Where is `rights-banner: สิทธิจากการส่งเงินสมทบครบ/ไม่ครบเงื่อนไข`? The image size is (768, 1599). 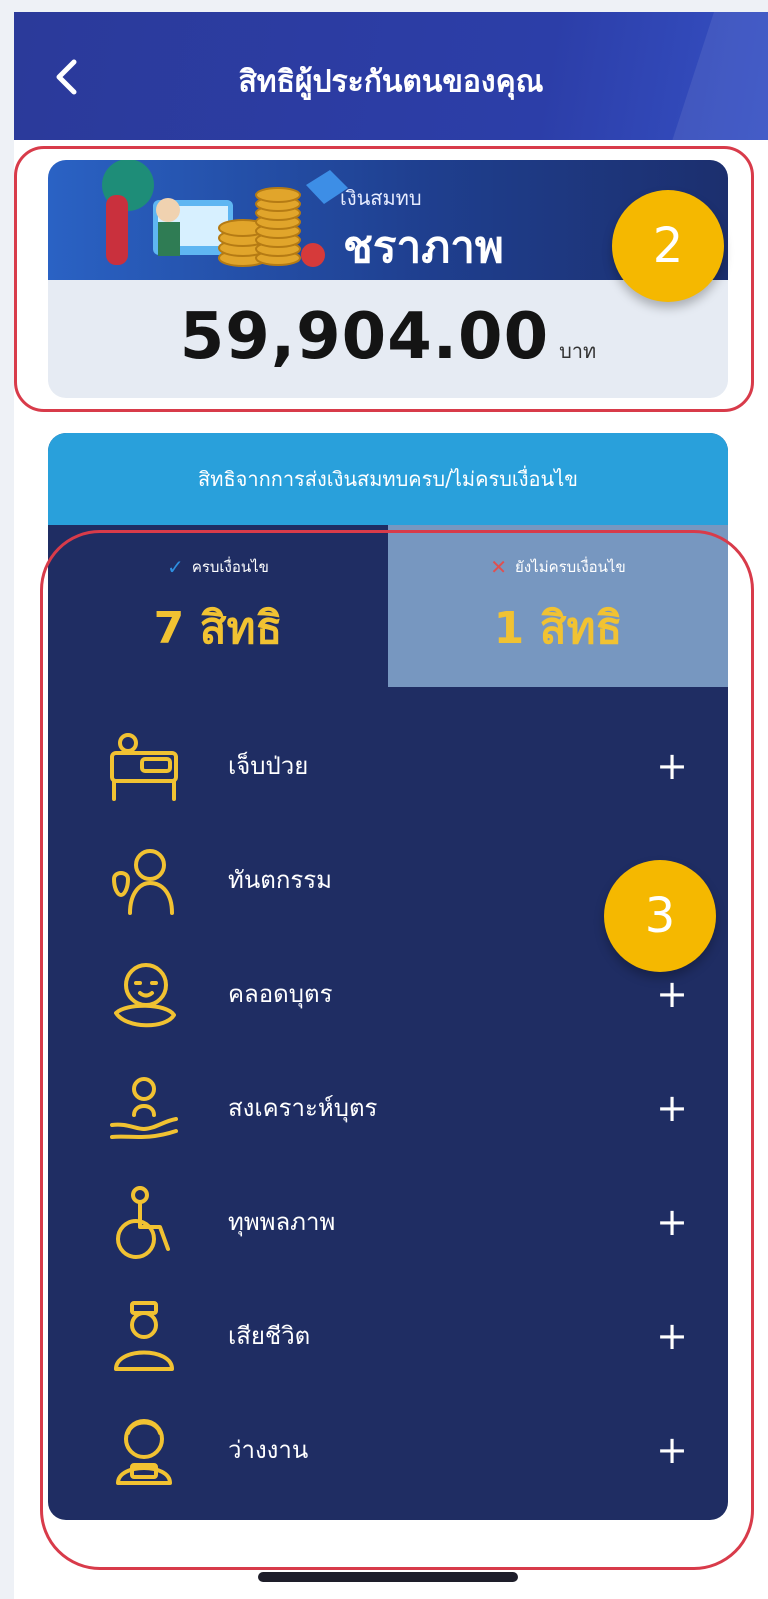 rights-banner: สิทธิจากการส่งเงินสมทบครบ/ไม่ครบเงื่อนไข is located at coordinates (388, 479).